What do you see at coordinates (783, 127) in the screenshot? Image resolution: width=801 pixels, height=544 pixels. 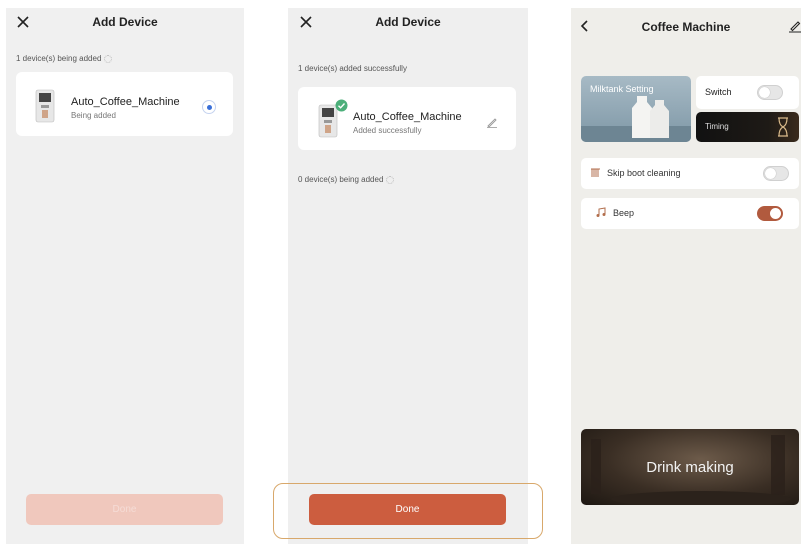 I see `timing-icon` at bounding box center [783, 127].